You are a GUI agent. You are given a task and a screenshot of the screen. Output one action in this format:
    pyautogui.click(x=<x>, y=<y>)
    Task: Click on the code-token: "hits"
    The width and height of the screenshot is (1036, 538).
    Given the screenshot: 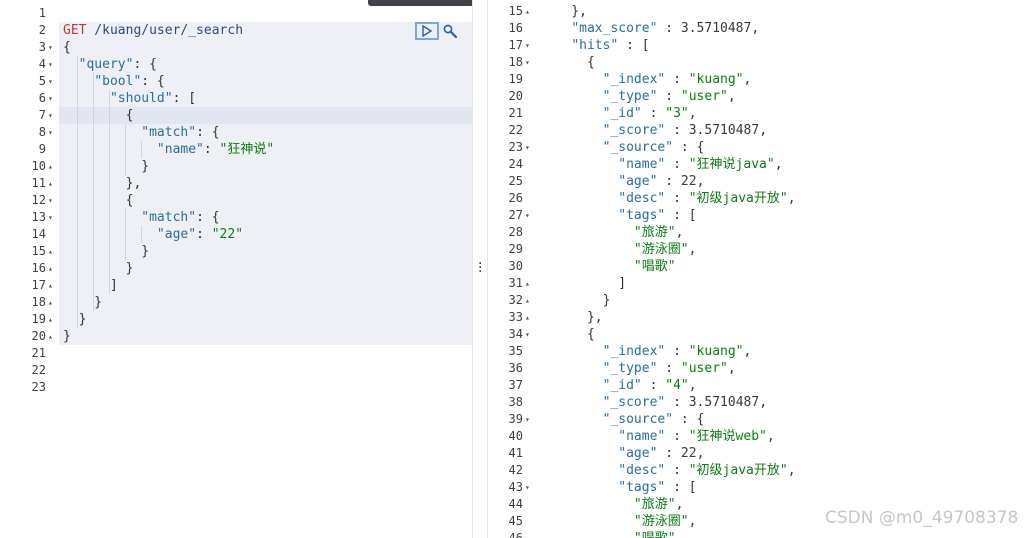 What is the action you would take?
    pyautogui.click(x=595, y=45)
    